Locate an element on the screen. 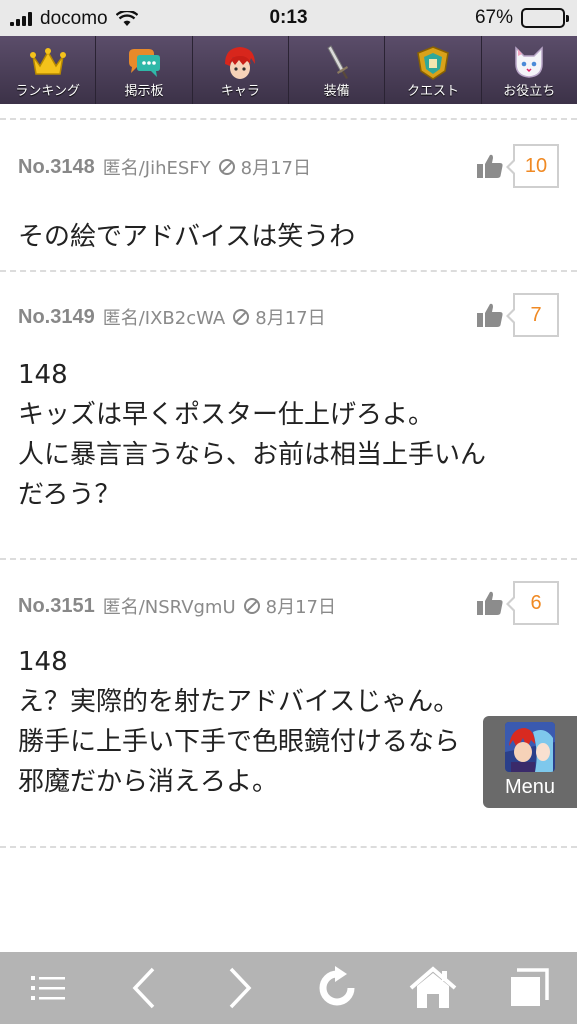 The height and width of the screenshot is (1024, 577). forward-arrow-icon is located at coordinates (241, 988).